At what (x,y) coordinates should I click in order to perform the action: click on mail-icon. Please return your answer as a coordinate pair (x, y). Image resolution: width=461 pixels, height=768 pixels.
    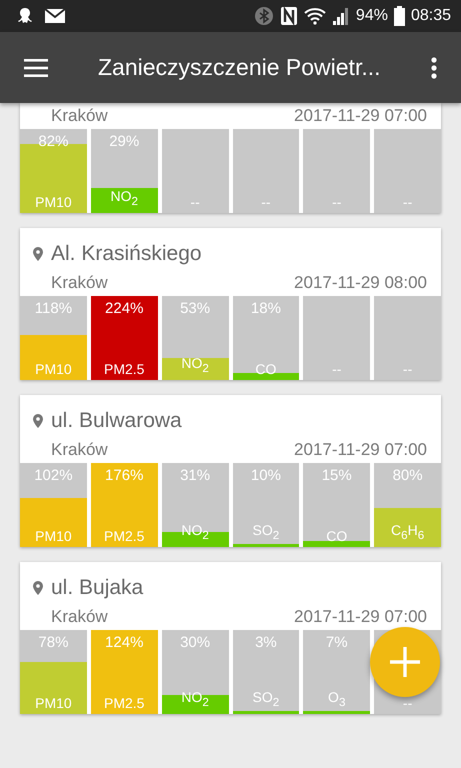
    Looking at the image, I should click on (55, 16).